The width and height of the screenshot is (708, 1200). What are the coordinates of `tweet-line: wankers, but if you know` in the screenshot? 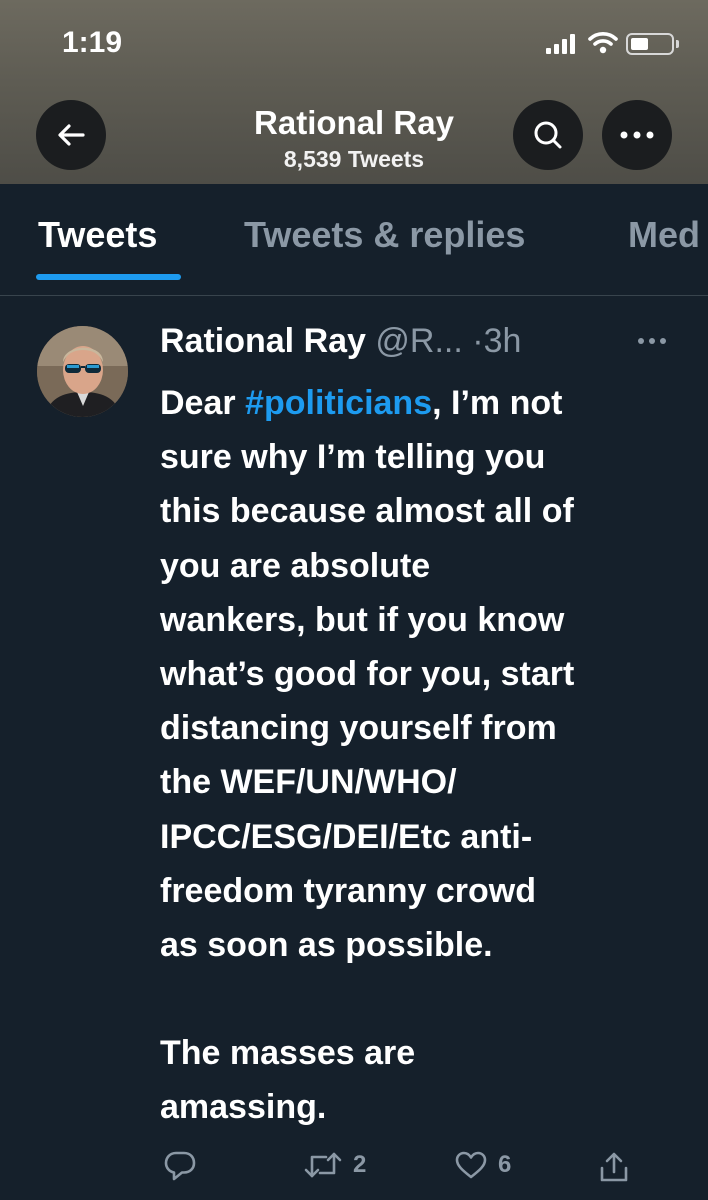 It's located at (362, 619).